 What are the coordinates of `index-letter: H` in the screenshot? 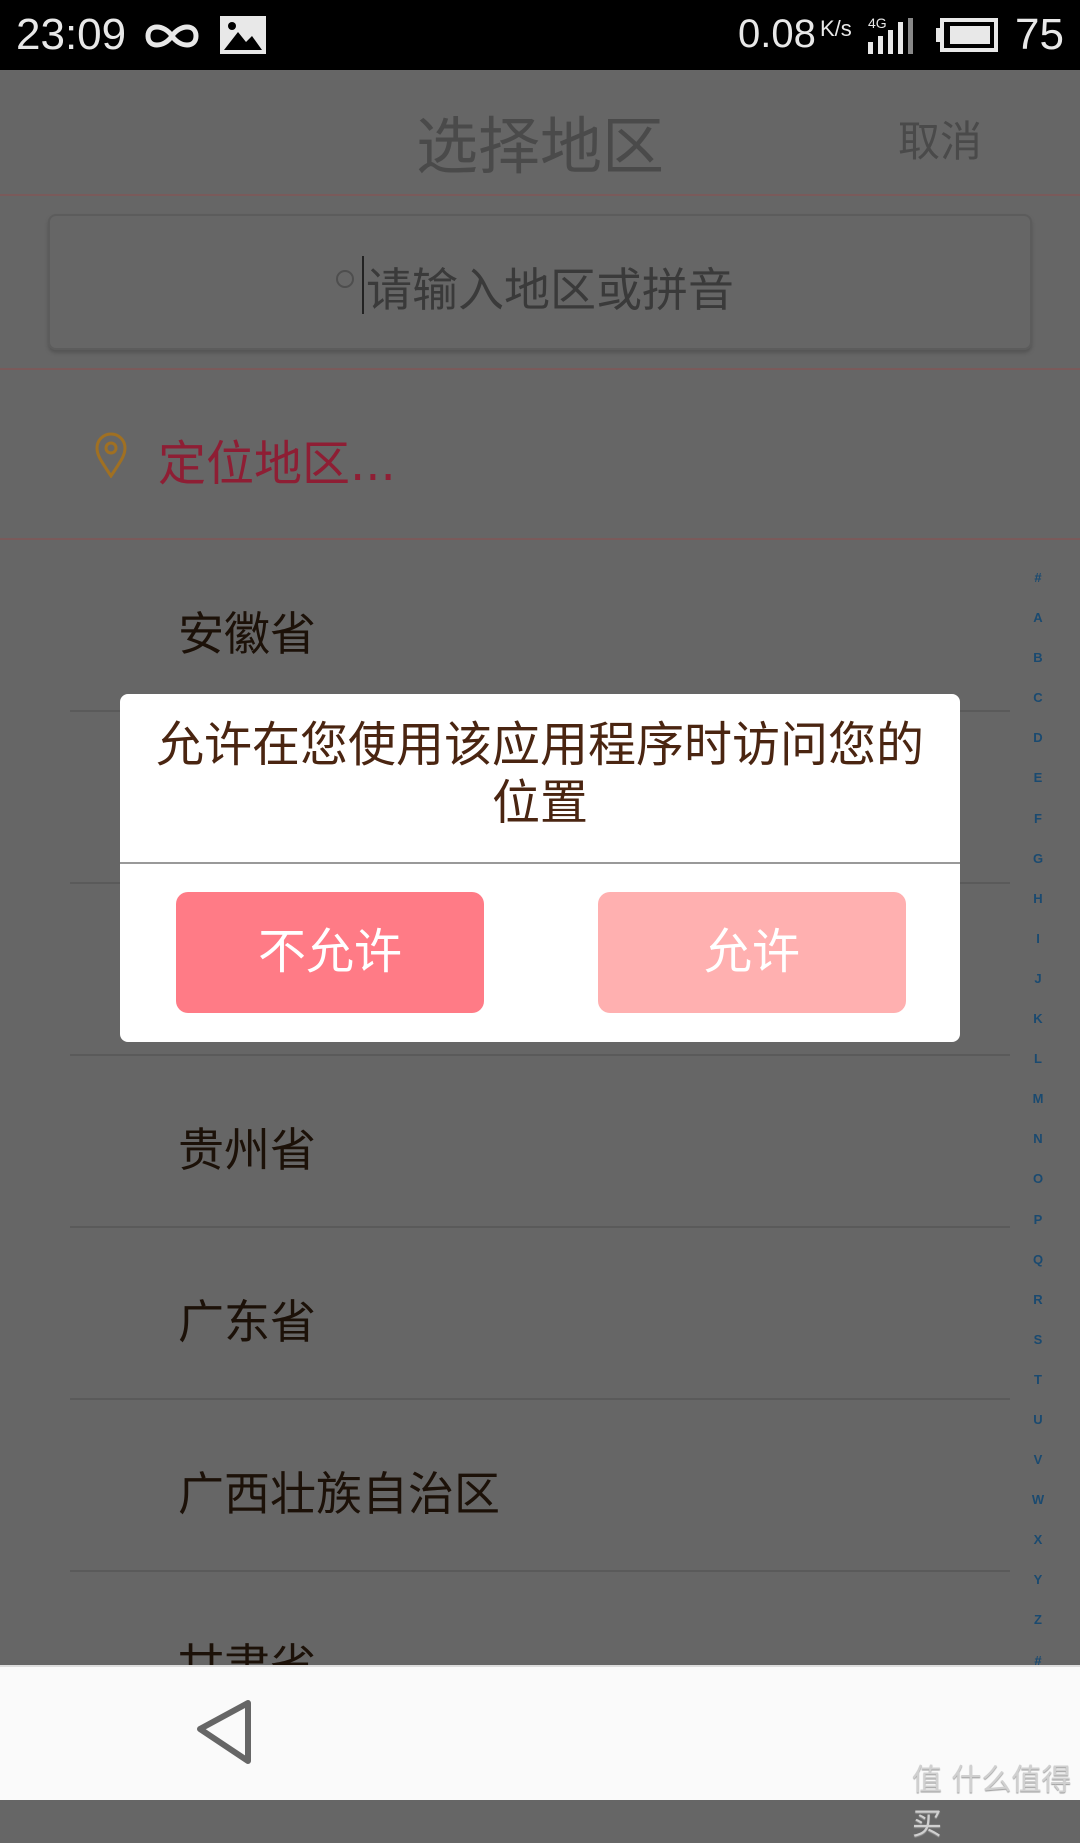 It's located at (1038, 911).